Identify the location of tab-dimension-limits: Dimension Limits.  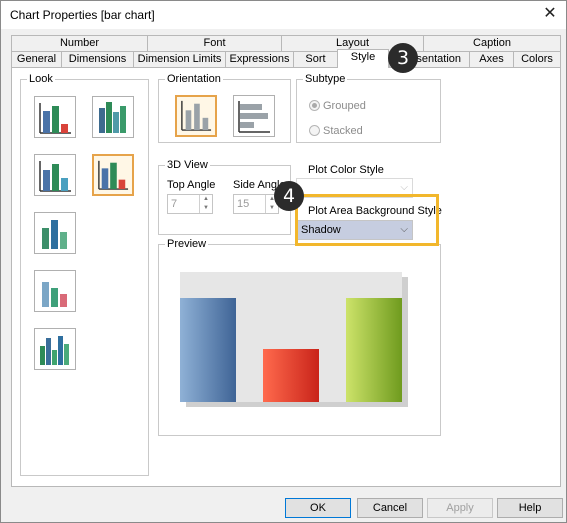
(179, 59).